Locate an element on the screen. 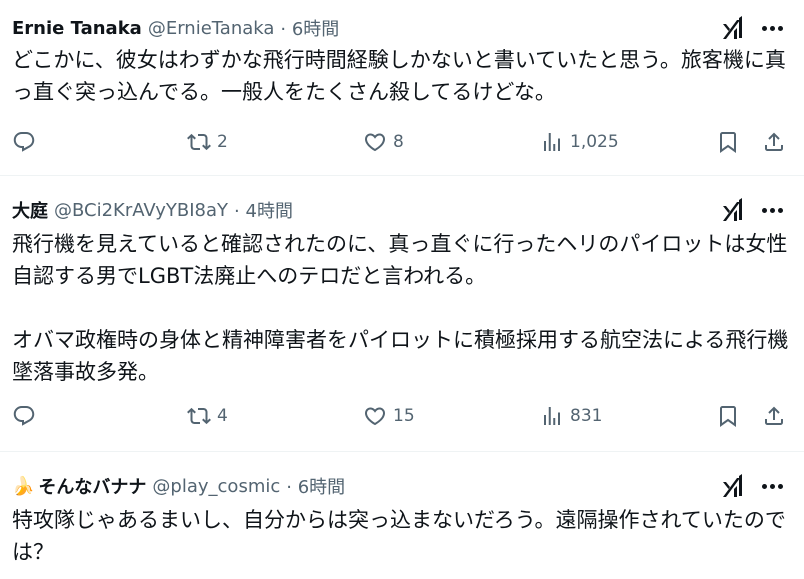 This screenshot has height=579, width=804. like-button: 15 is located at coordinates (389, 416).